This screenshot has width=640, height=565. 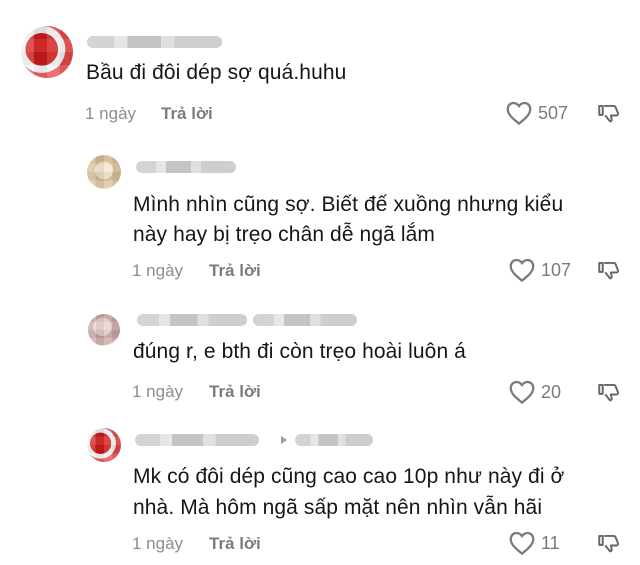 I want to click on like-count: 11, so click(x=550, y=542).